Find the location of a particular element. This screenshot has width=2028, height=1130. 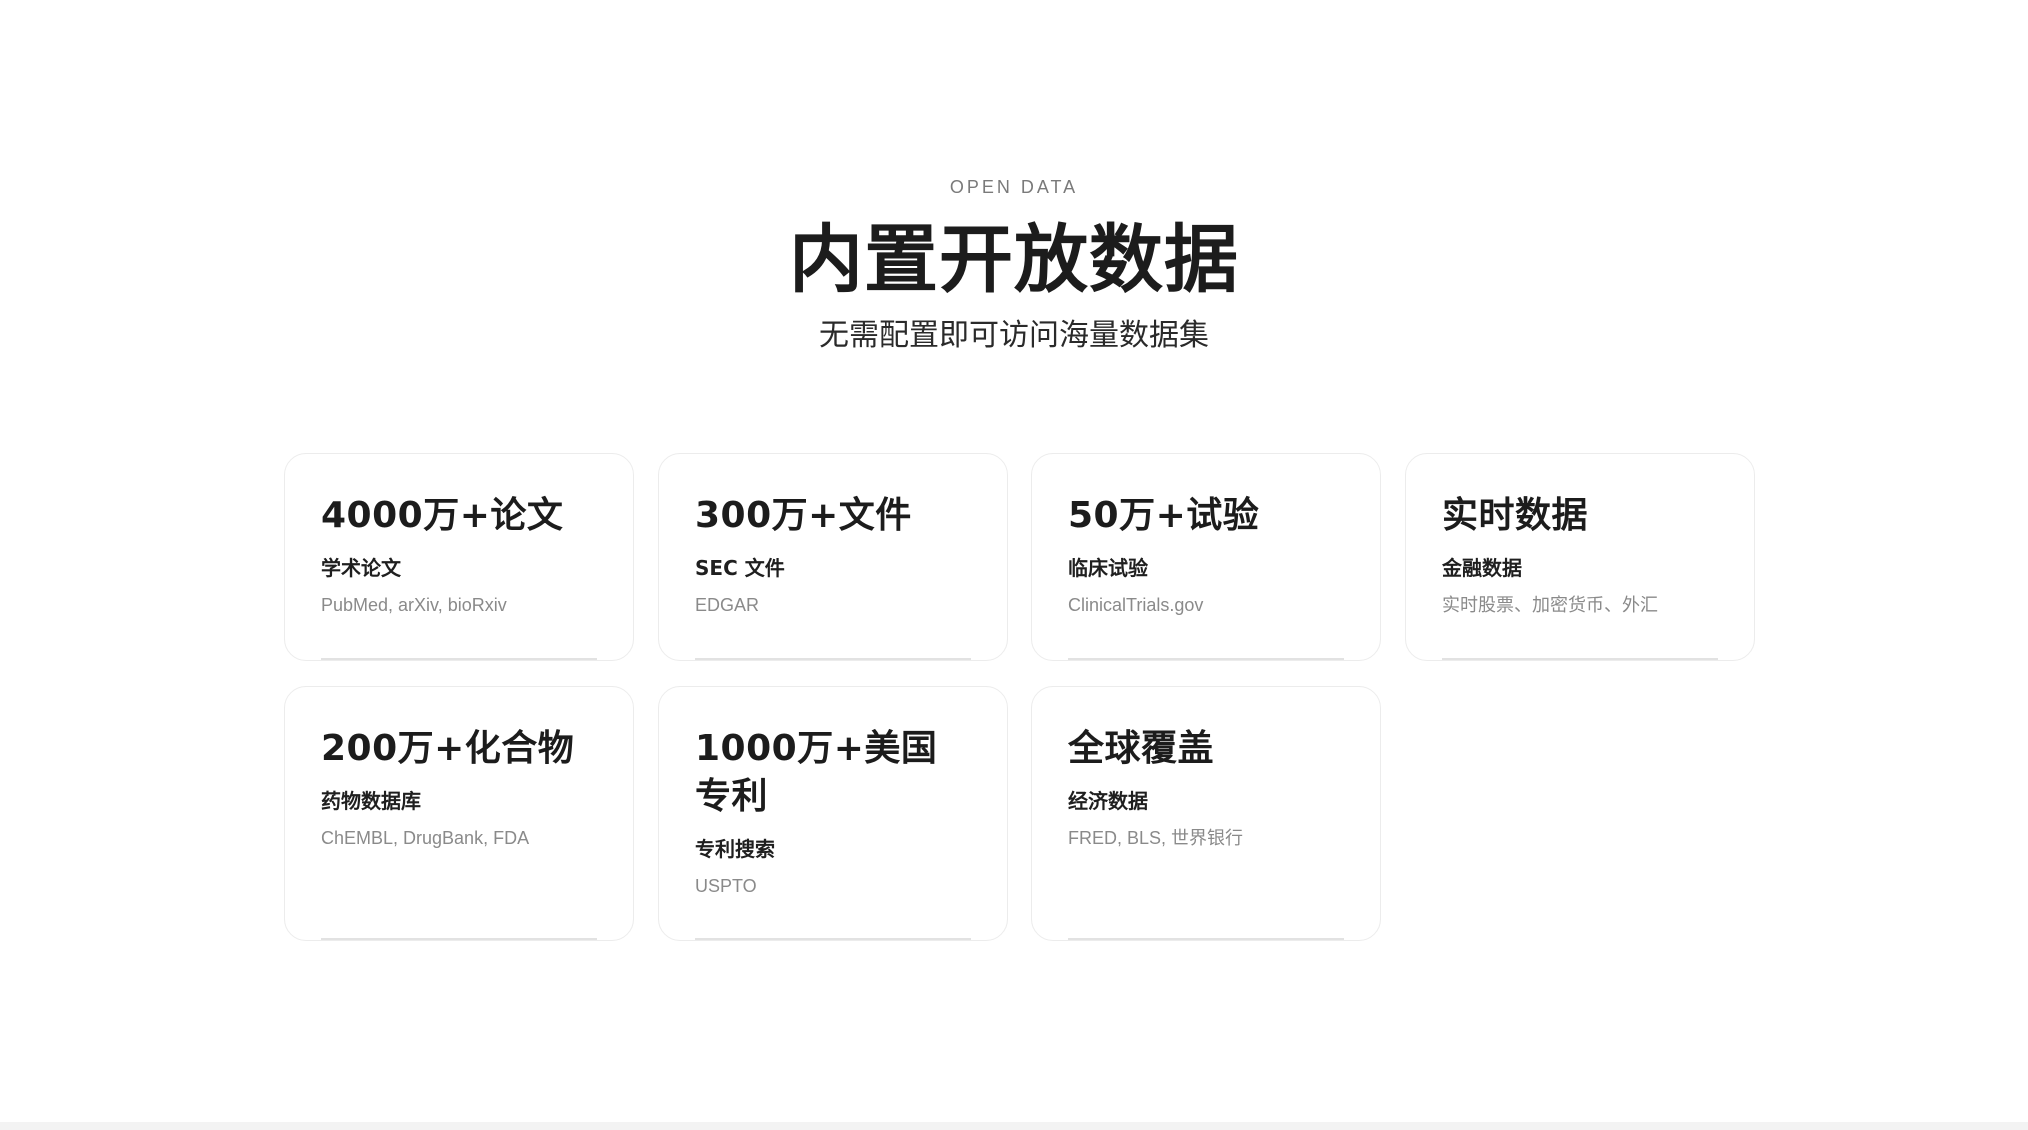

card-label: 药物数据库 is located at coordinates (371, 801).